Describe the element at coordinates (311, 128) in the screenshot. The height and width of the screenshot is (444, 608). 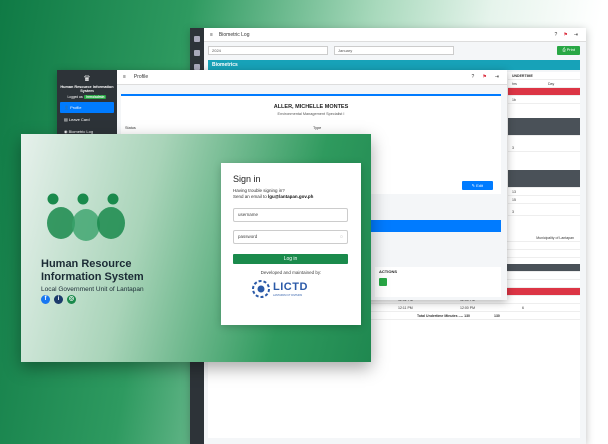
I see `profile-columns: Status Type` at that location.